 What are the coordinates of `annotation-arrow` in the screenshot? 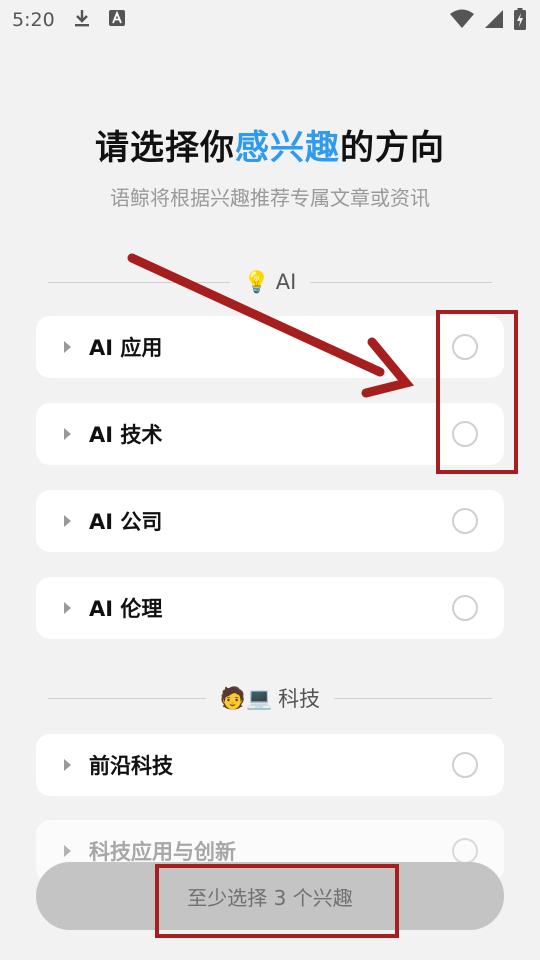 It's located at (271, 325).